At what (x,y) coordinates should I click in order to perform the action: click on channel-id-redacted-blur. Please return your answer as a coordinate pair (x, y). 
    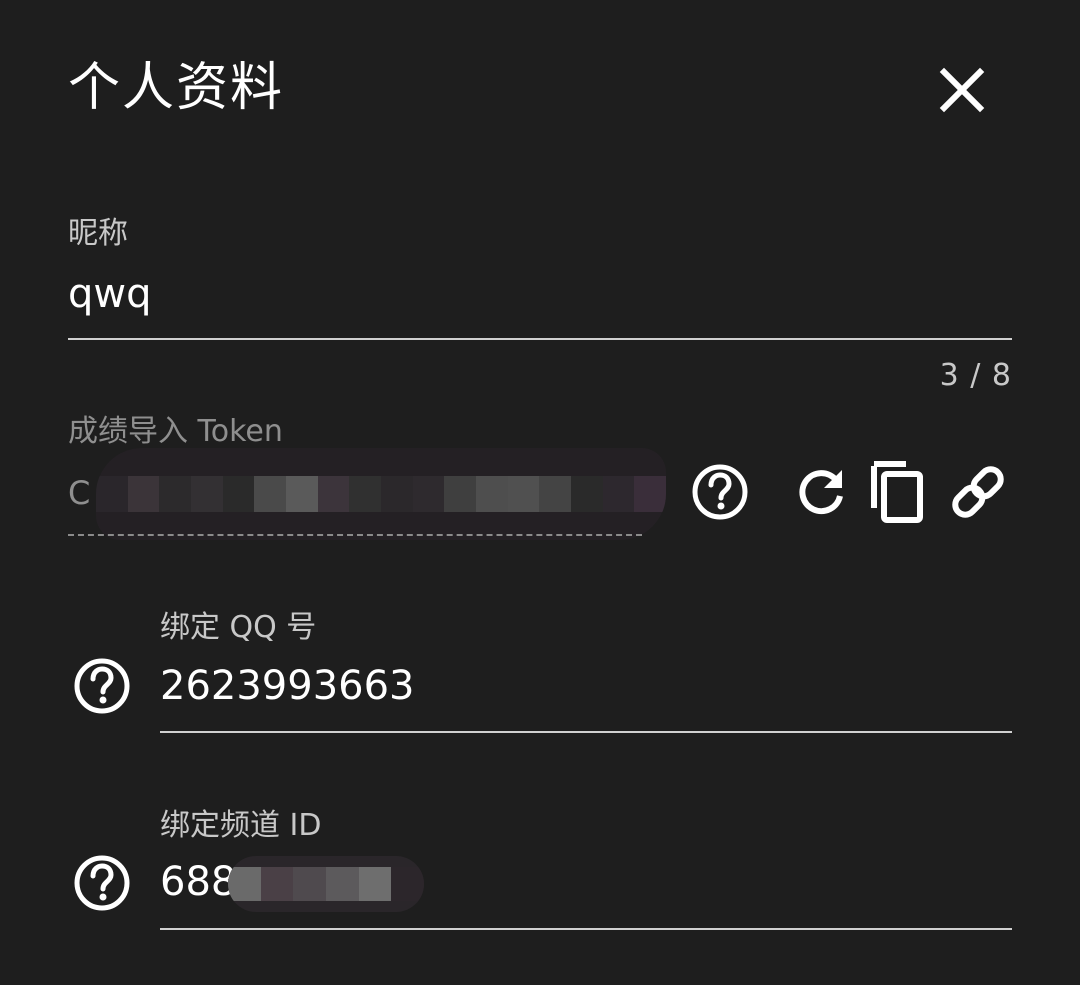
    Looking at the image, I should click on (326, 884).